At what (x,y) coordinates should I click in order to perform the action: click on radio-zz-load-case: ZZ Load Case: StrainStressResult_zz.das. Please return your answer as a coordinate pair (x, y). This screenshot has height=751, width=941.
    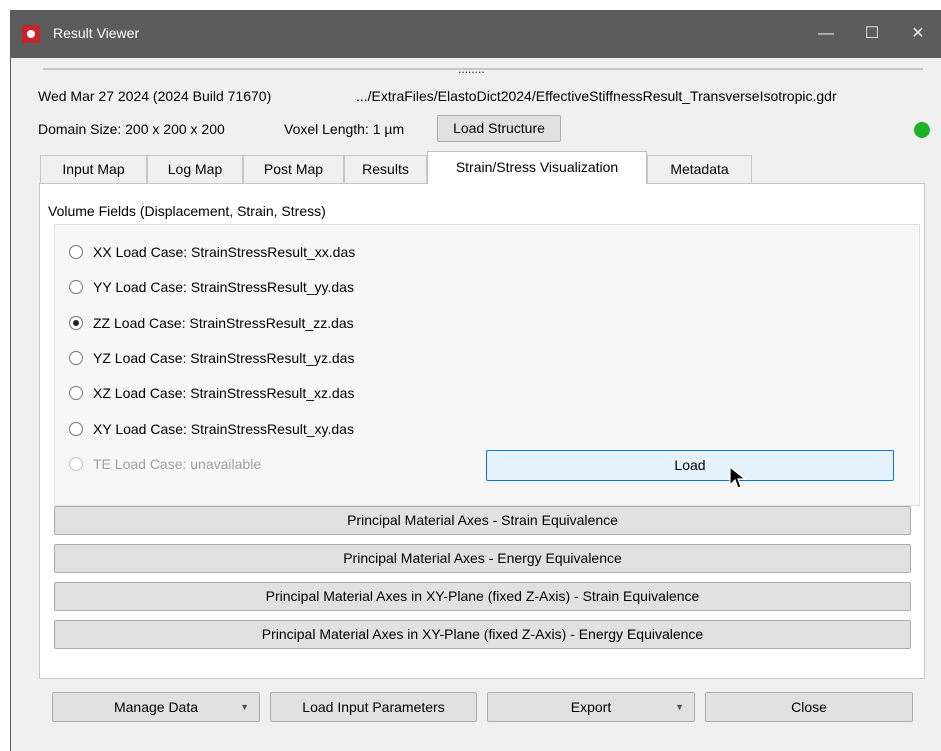
    Looking at the image, I should click on (211, 323).